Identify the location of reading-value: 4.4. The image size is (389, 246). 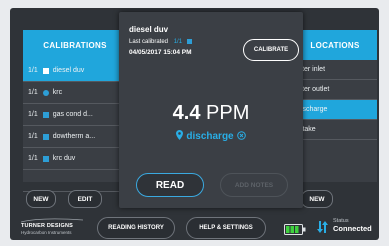
(186, 113).